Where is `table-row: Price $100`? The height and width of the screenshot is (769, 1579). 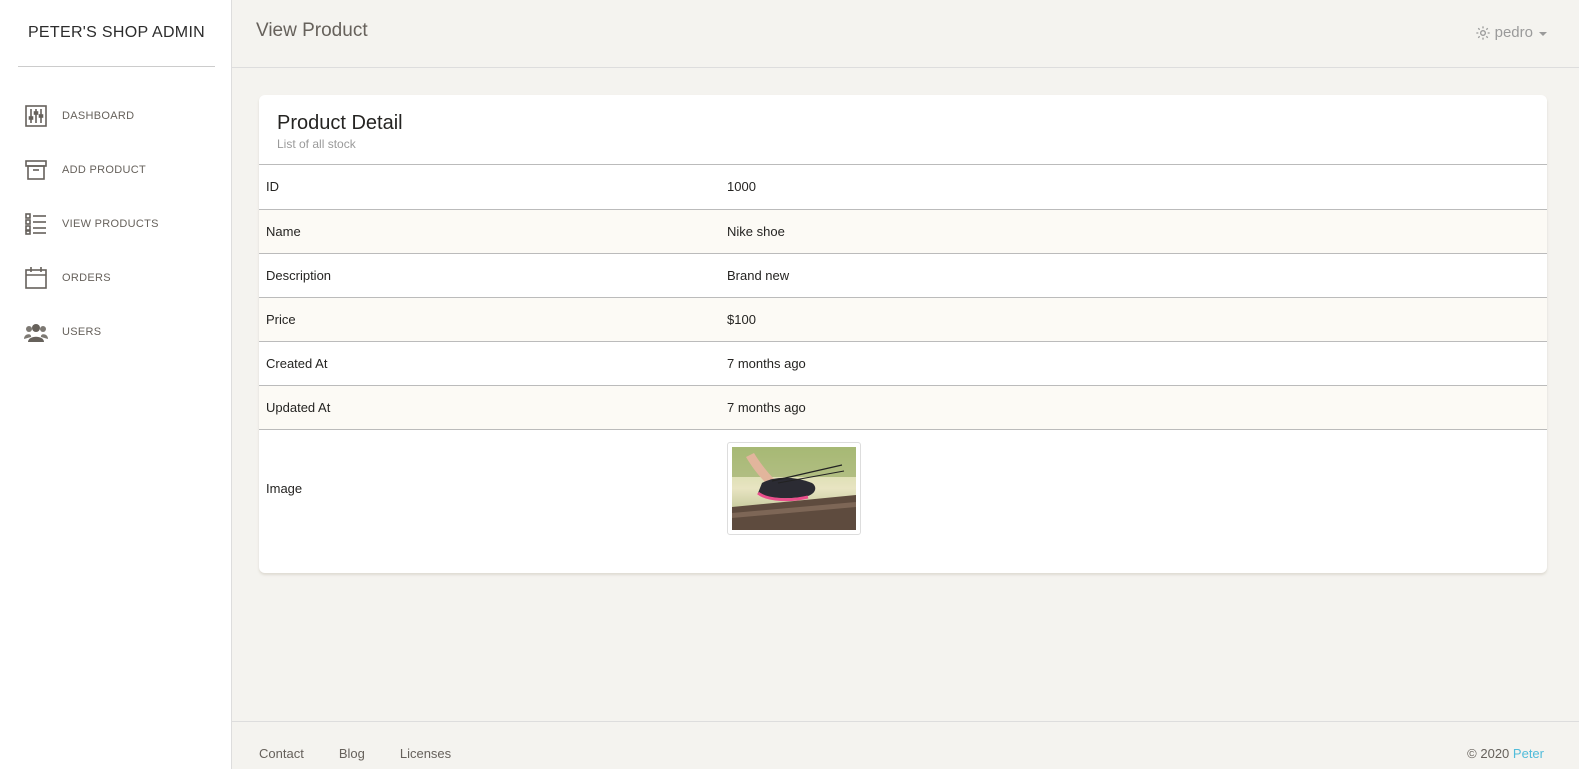 table-row: Price $100 is located at coordinates (903, 319).